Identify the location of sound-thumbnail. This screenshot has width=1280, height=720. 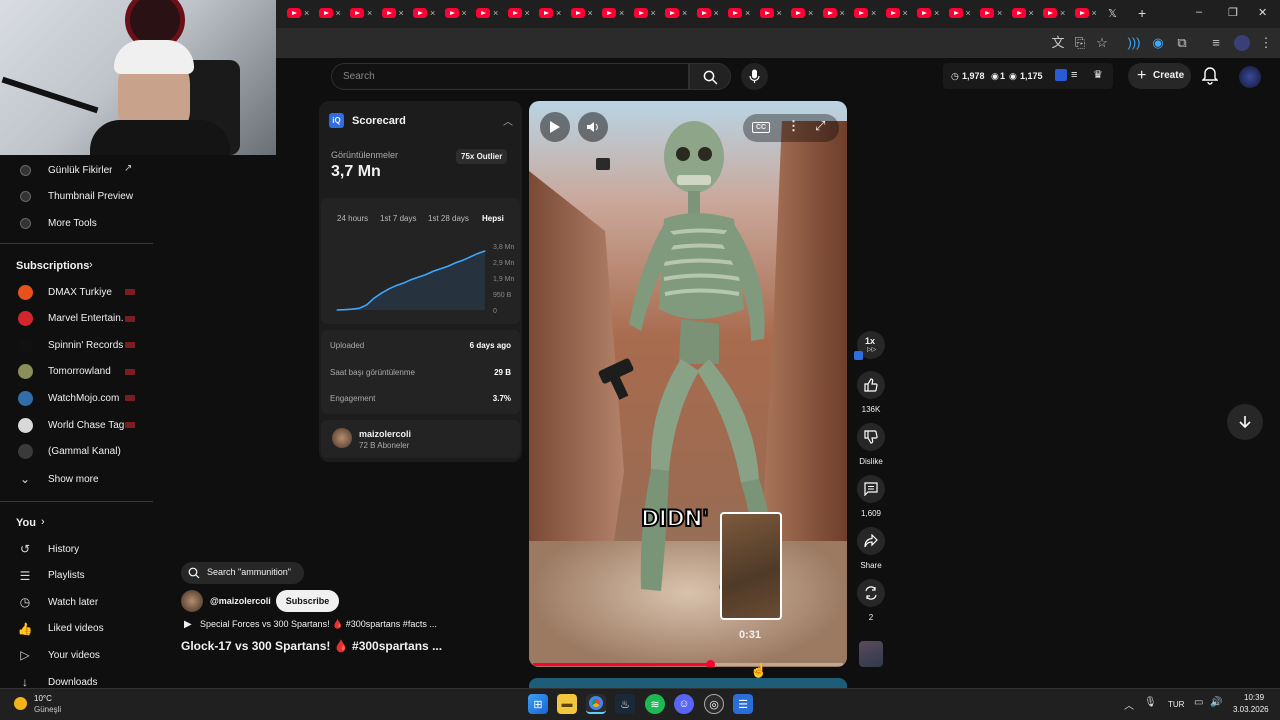
(871, 654).